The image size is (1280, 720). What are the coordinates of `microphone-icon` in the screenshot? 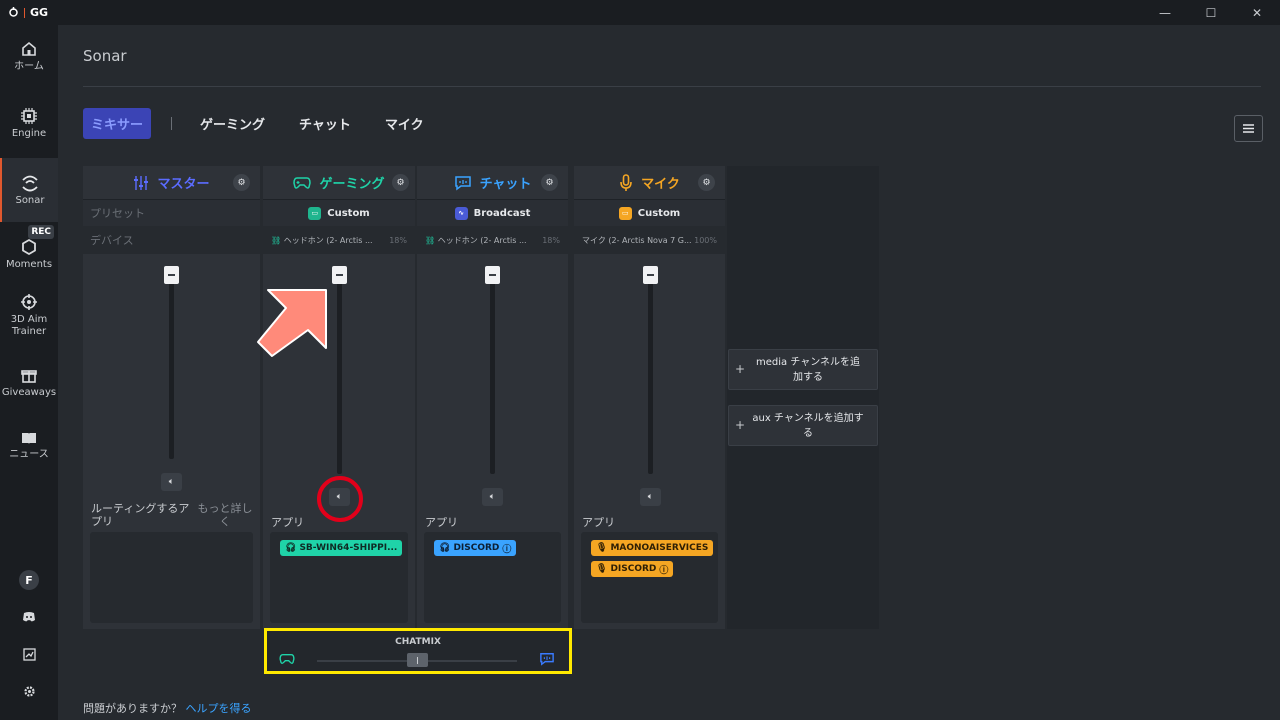 It's located at (626, 182).